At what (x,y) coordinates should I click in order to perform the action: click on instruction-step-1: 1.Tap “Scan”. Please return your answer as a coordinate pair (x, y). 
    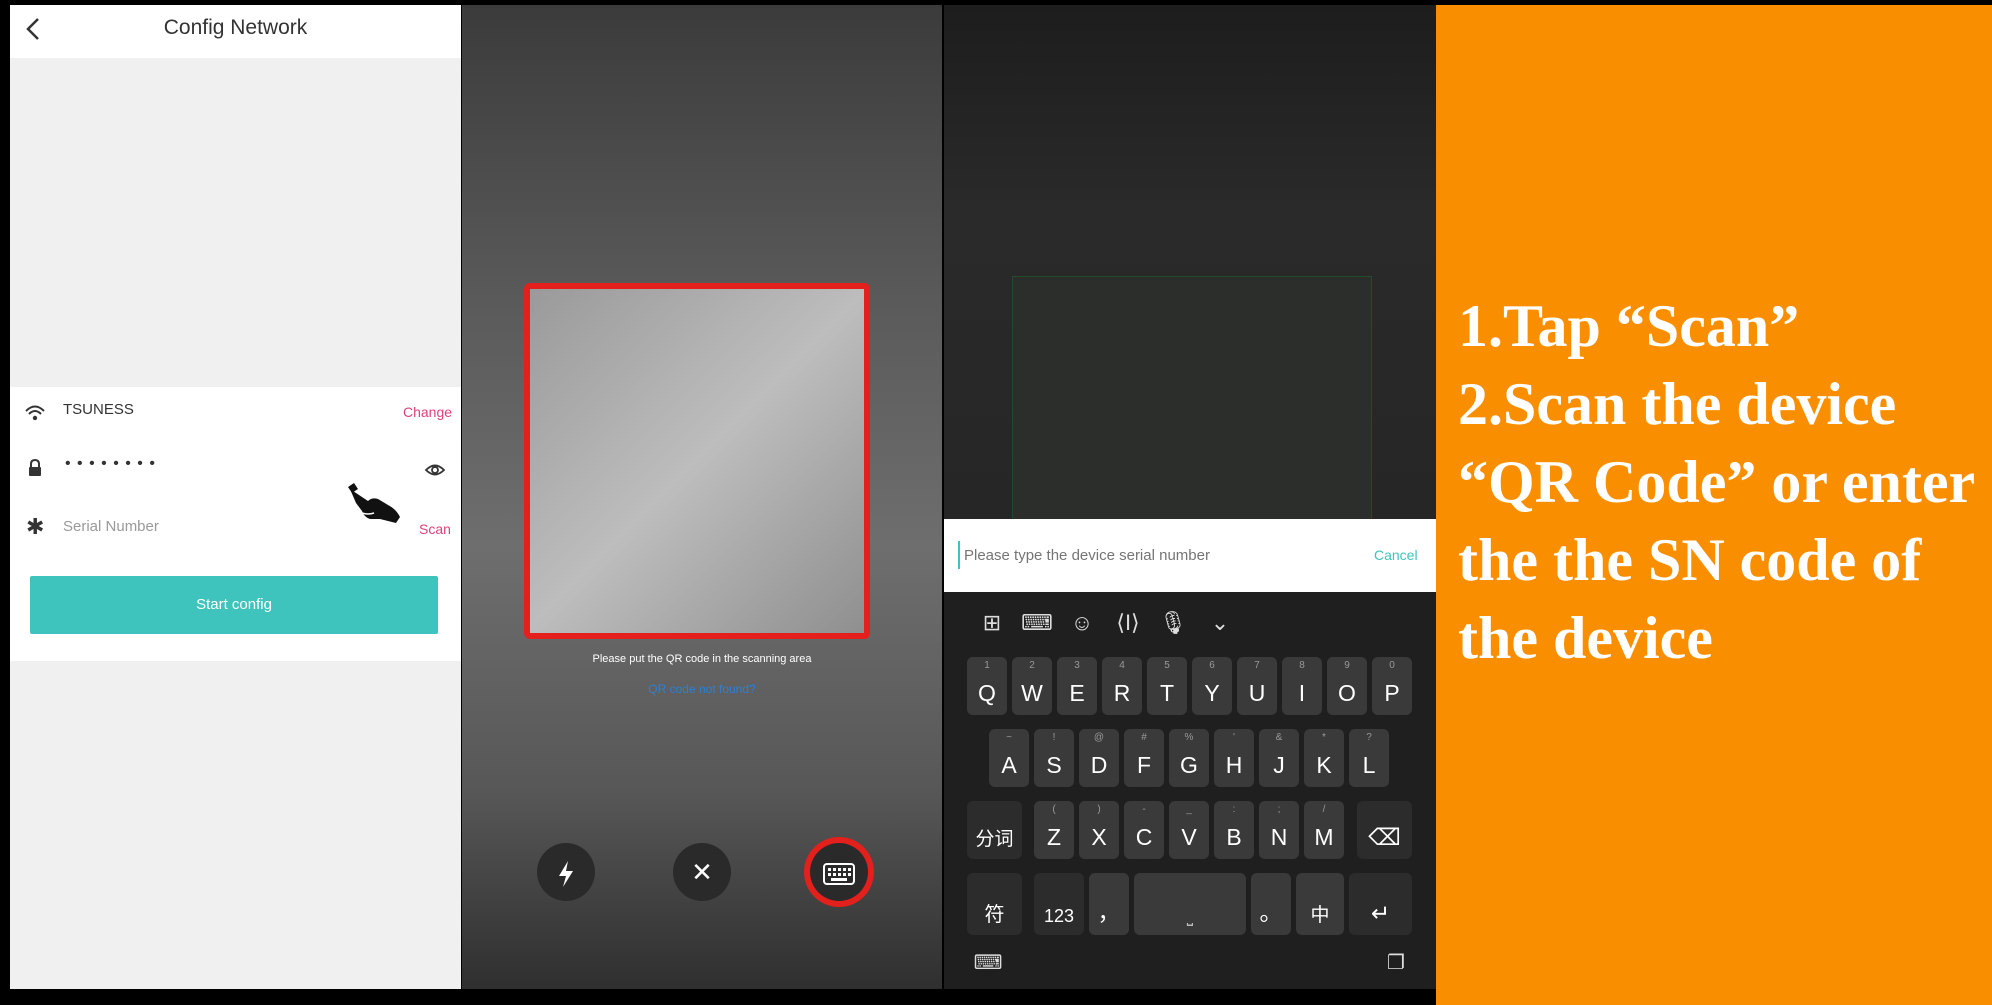
    Looking at the image, I should click on (1629, 326).